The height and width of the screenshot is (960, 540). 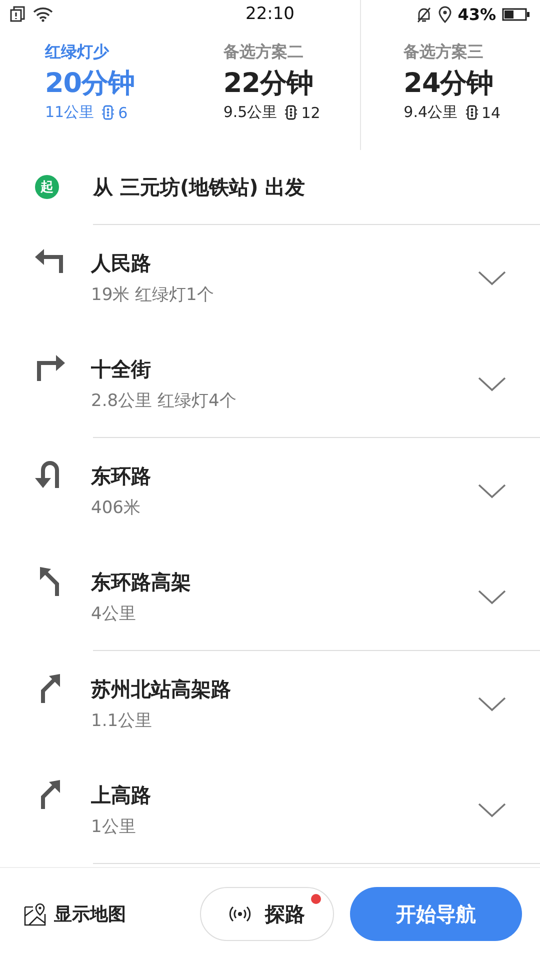 I want to click on step-detail: 1.1公里, so click(x=121, y=721).